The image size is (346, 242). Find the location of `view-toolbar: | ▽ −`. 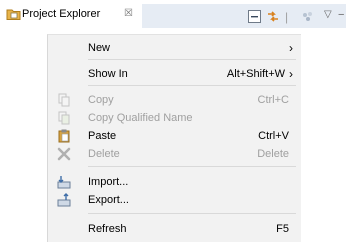

view-toolbar: | ▽ − is located at coordinates (244, 16).